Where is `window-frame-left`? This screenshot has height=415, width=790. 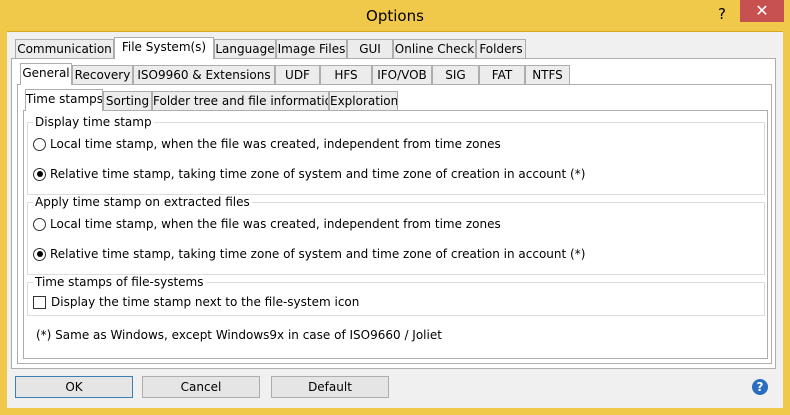
window-frame-left is located at coordinates (3, 223).